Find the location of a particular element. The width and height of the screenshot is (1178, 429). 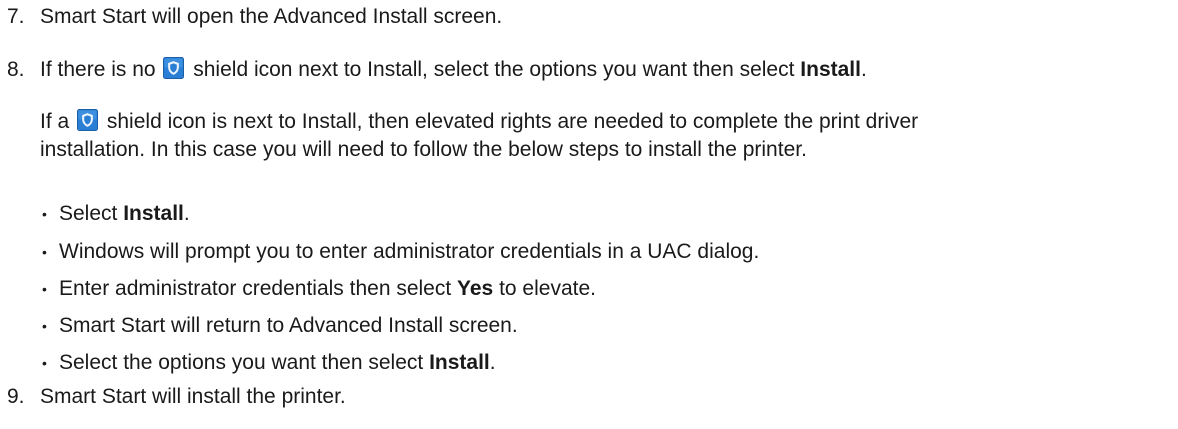

step-number: 8. is located at coordinates (16, 69).